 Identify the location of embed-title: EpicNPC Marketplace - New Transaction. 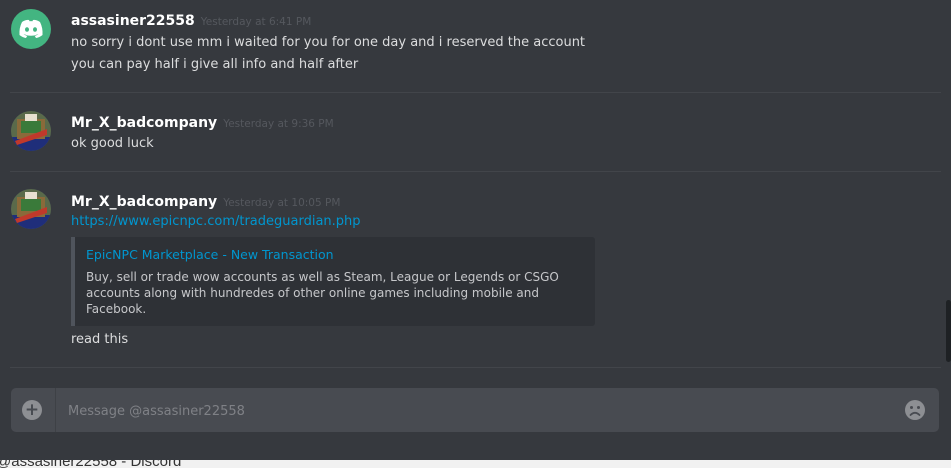
(210, 254).